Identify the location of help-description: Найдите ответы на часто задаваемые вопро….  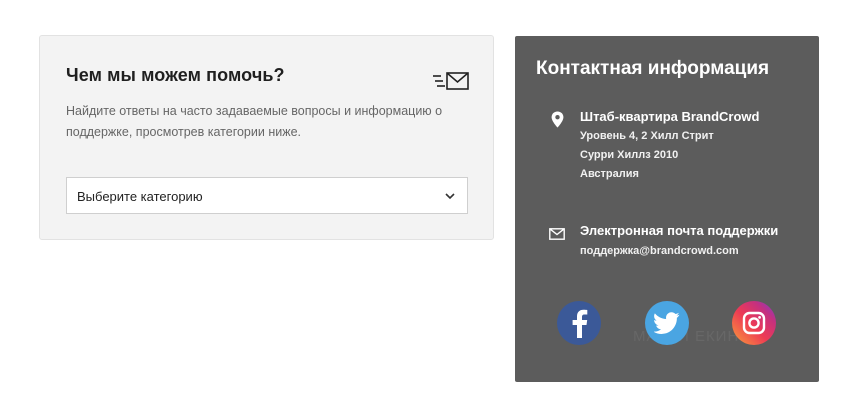
(254, 121).